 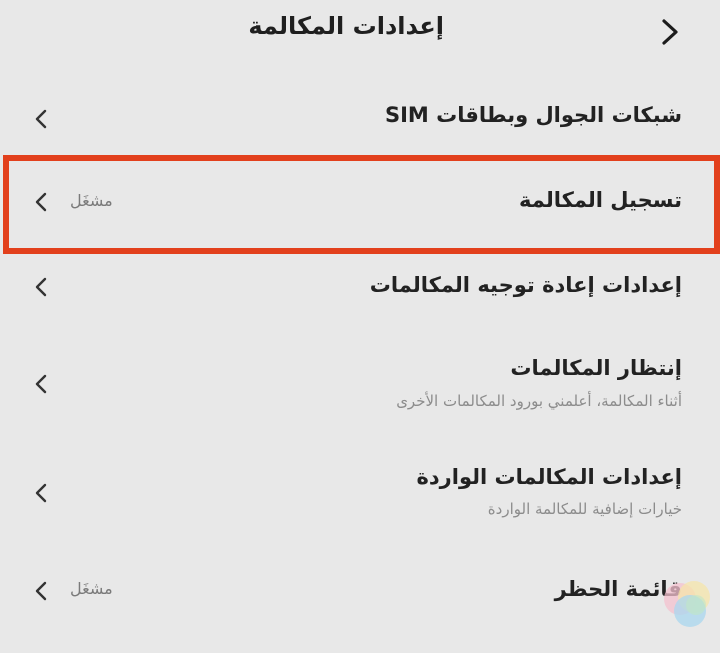 I want to click on settings-row-block-list: قائمة الحظر مشغَل, so click(x=360, y=591).